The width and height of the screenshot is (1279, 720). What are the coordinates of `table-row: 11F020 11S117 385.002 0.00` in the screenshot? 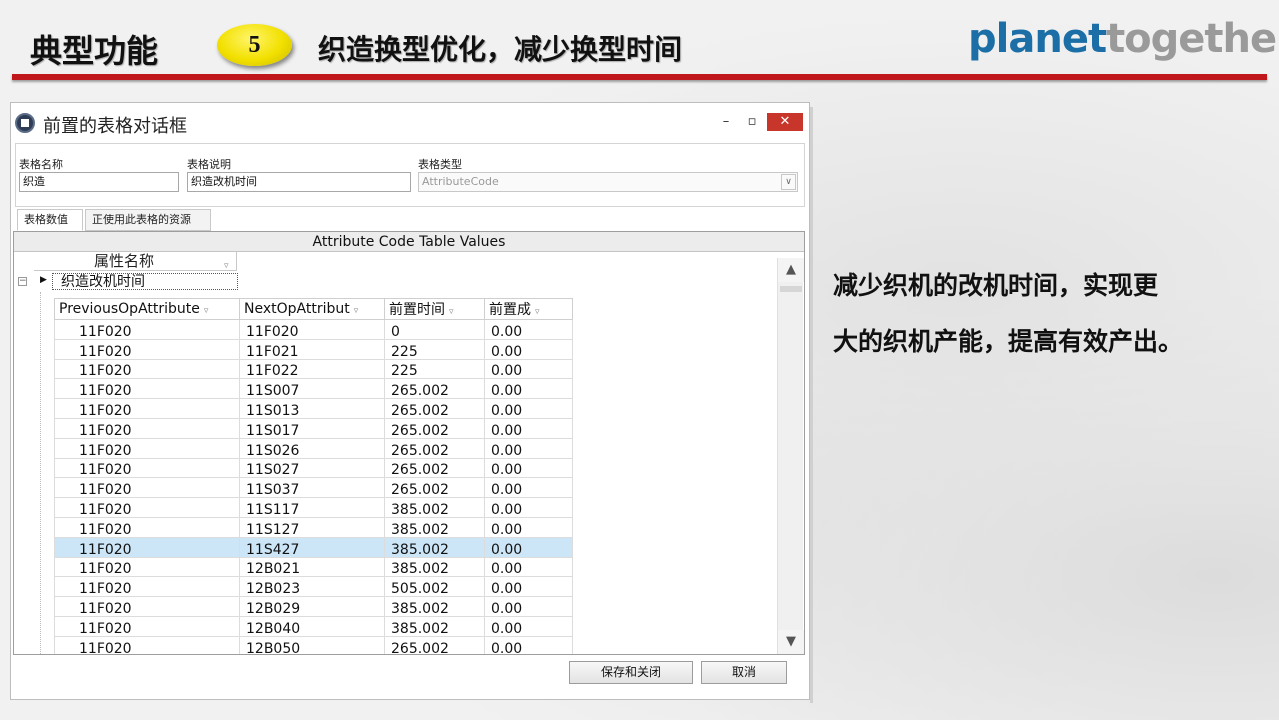 It's located at (313, 507).